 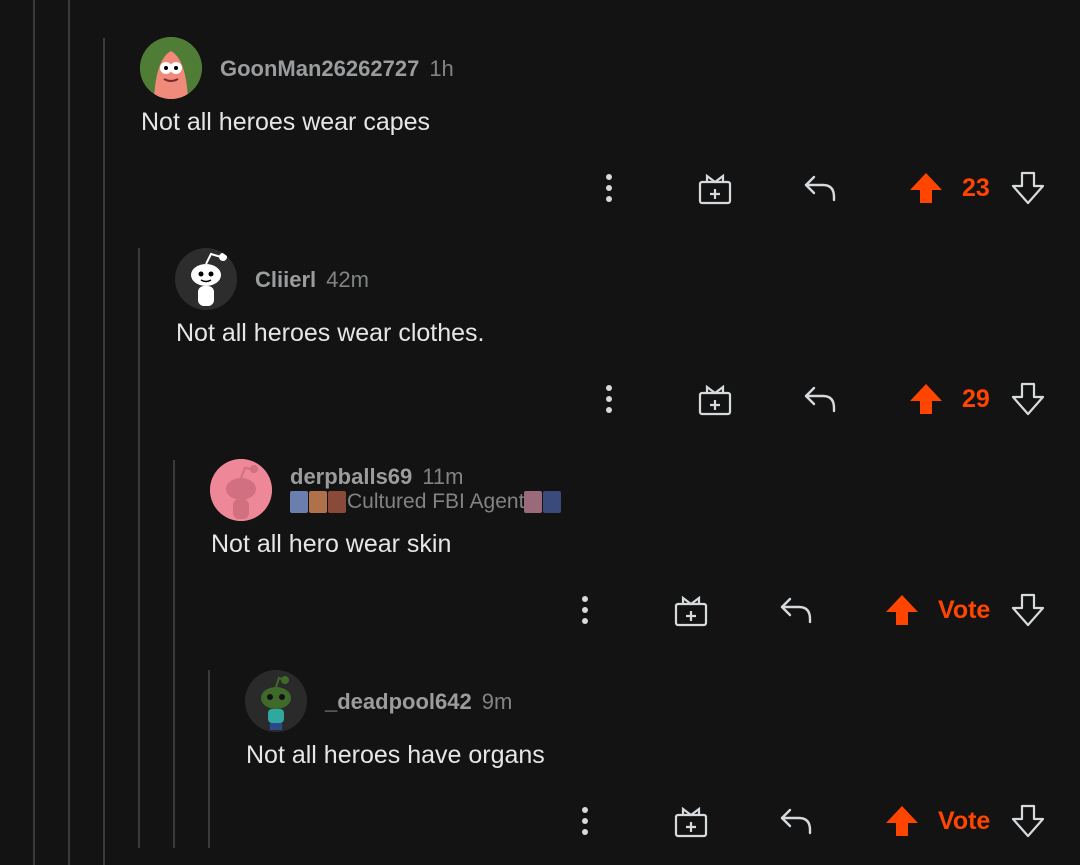 What do you see at coordinates (206, 279) in the screenshot?
I see `snoo-avatar-icon` at bounding box center [206, 279].